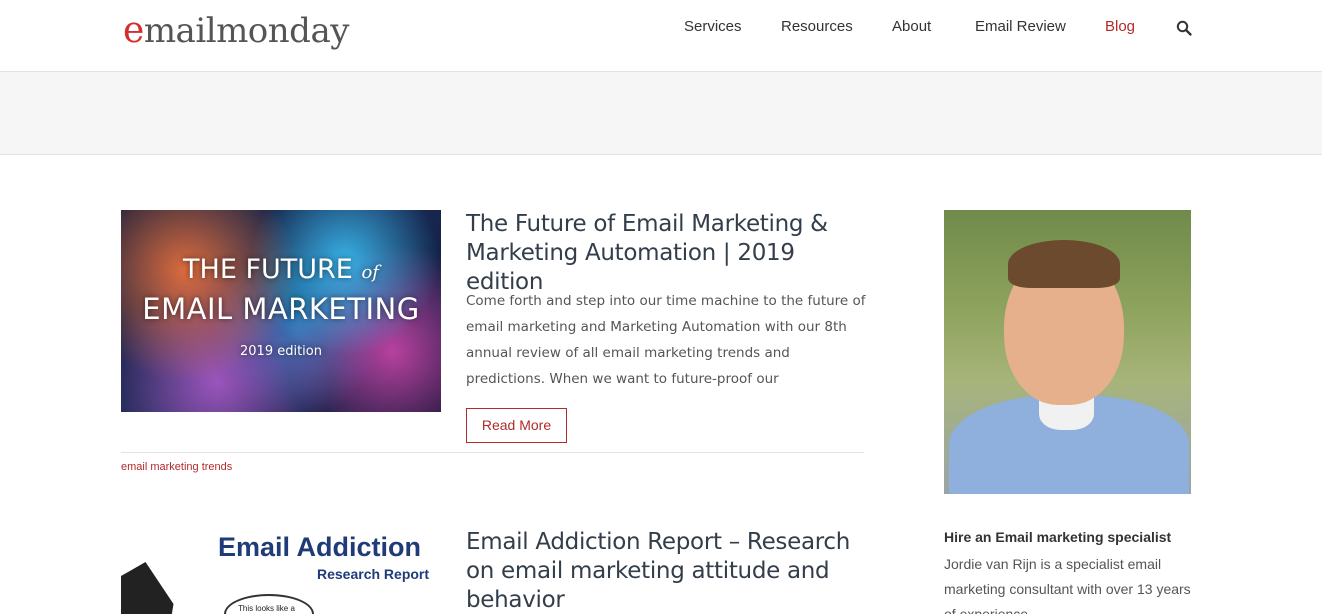 The image size is (1322, 614). I want to click on post-title-line: Email Addiction Report – Research, so click(671, 542).